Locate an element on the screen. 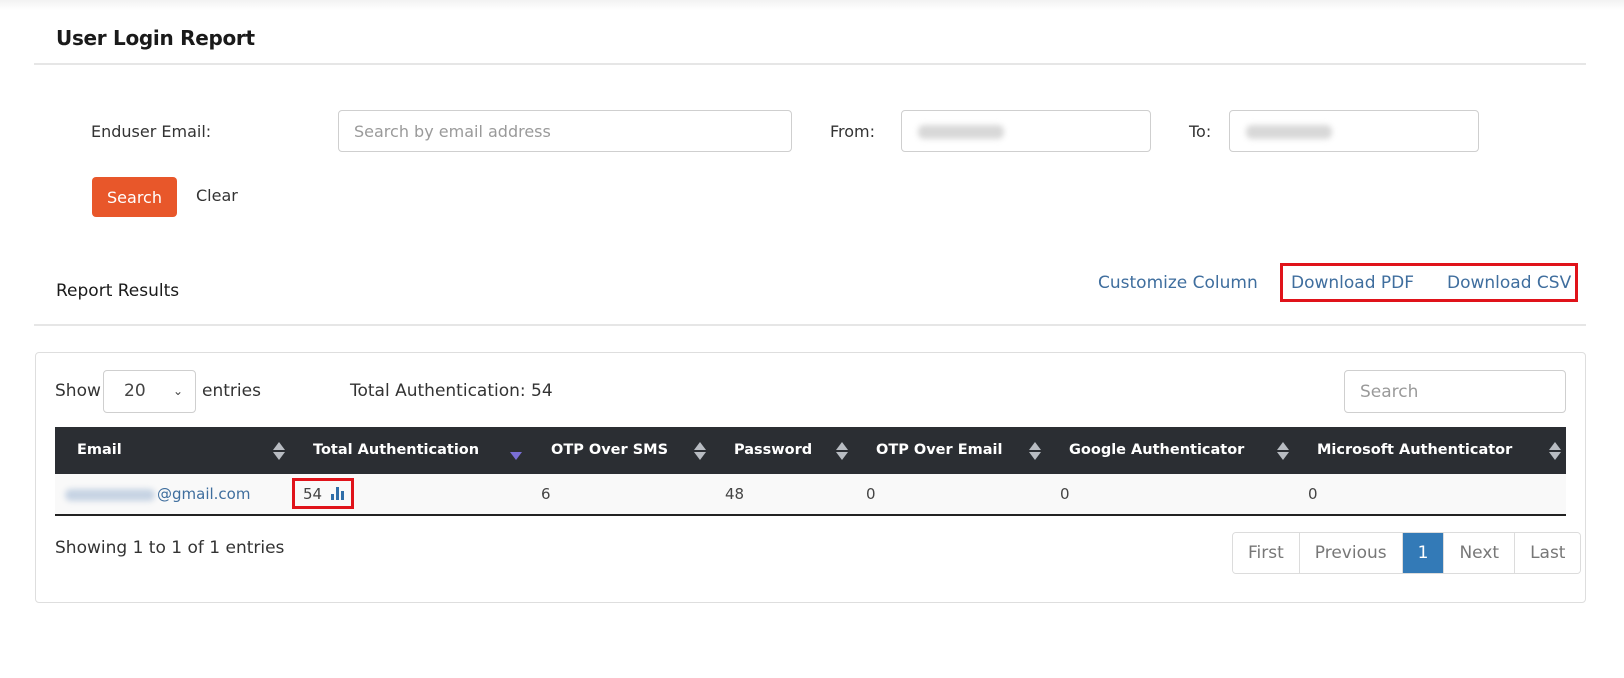  enduser-email-input is located at coordinates (565, 131).